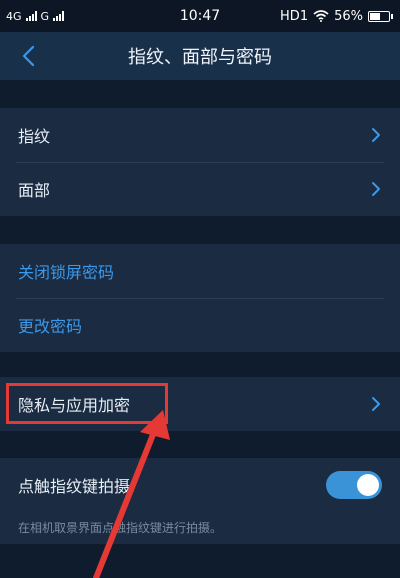  What do you see at coordinates (200, 271) in the screenshot?
I see `disable-lock-password-row: 关闭锁屏密码` at bounding box center [200, 271].